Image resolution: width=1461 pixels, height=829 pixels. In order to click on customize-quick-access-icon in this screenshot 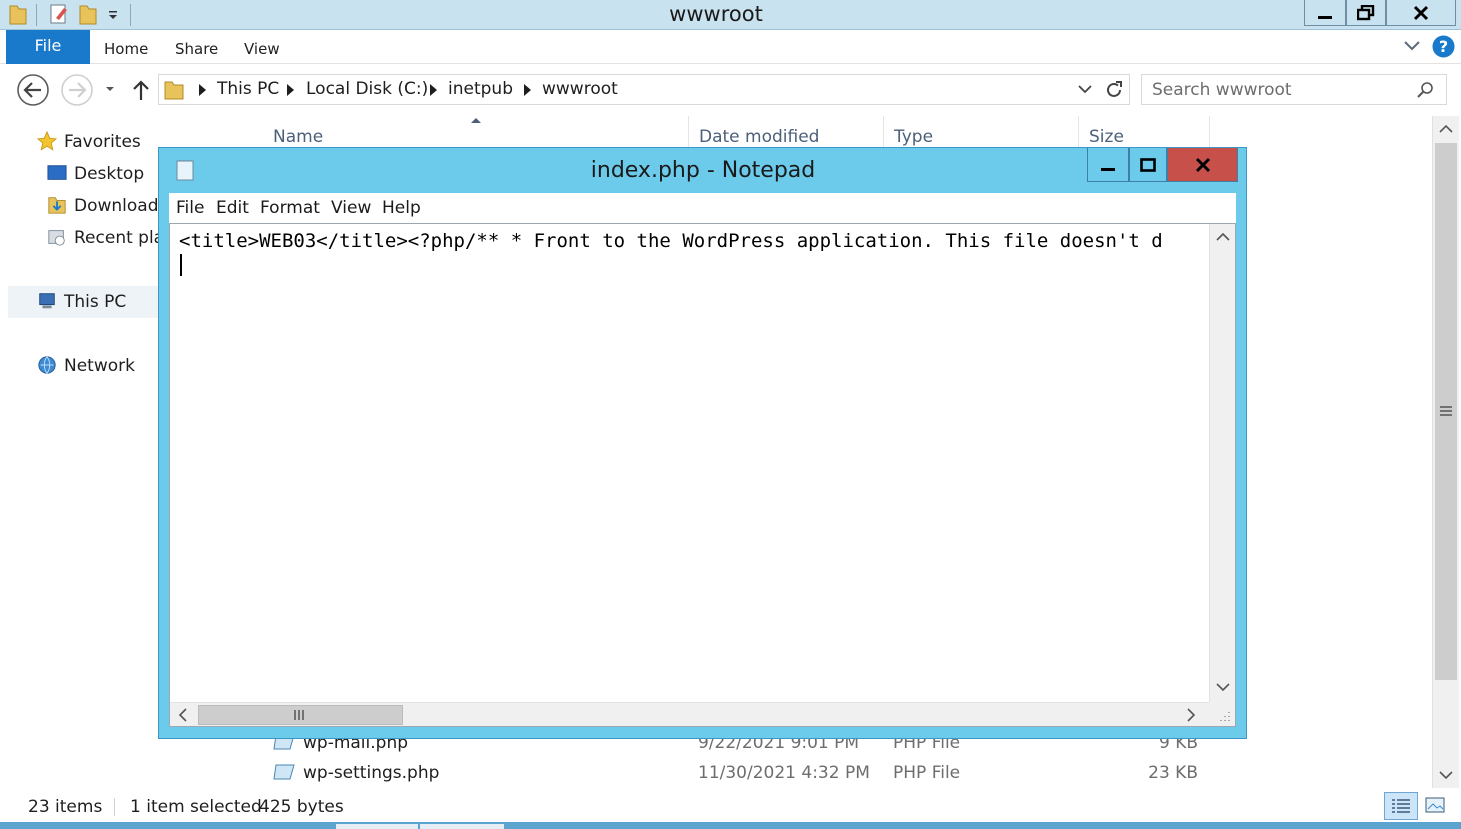, I will do `click(113, 14)`.